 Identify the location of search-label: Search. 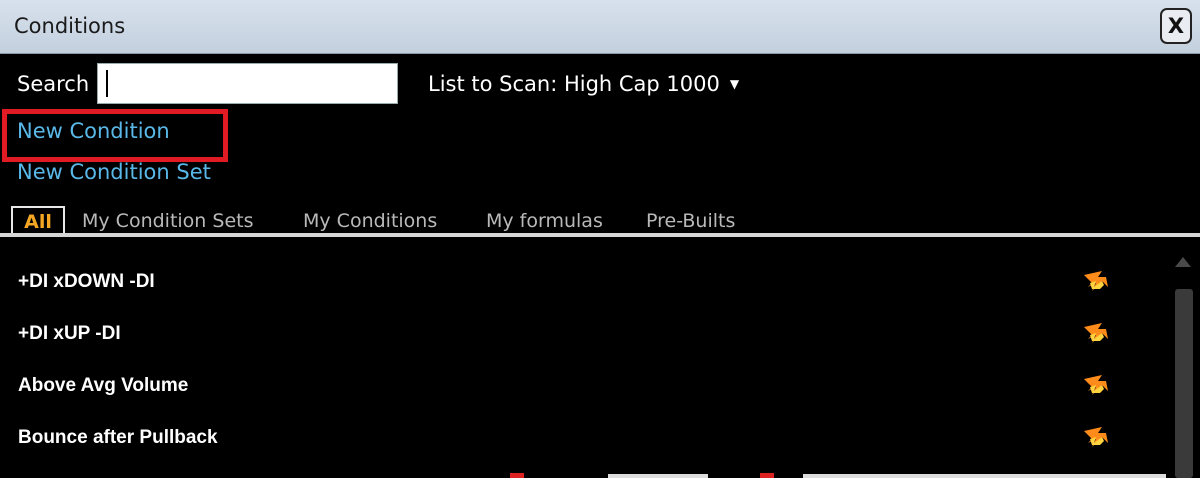
(53, 84).